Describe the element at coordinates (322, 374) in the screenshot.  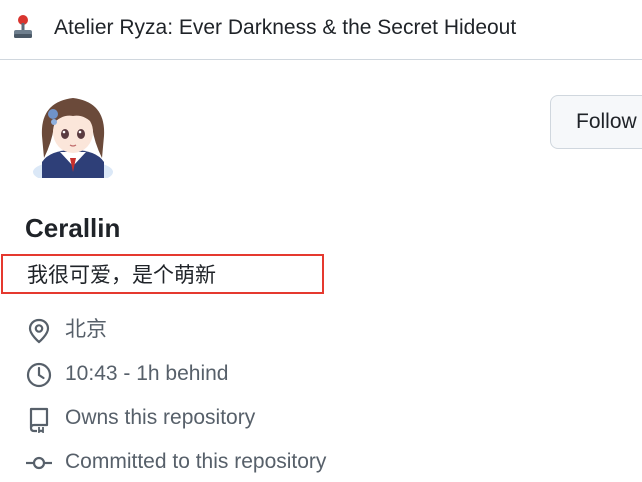
I see `local-time-row: 10:43 - 1h behind` at that location.